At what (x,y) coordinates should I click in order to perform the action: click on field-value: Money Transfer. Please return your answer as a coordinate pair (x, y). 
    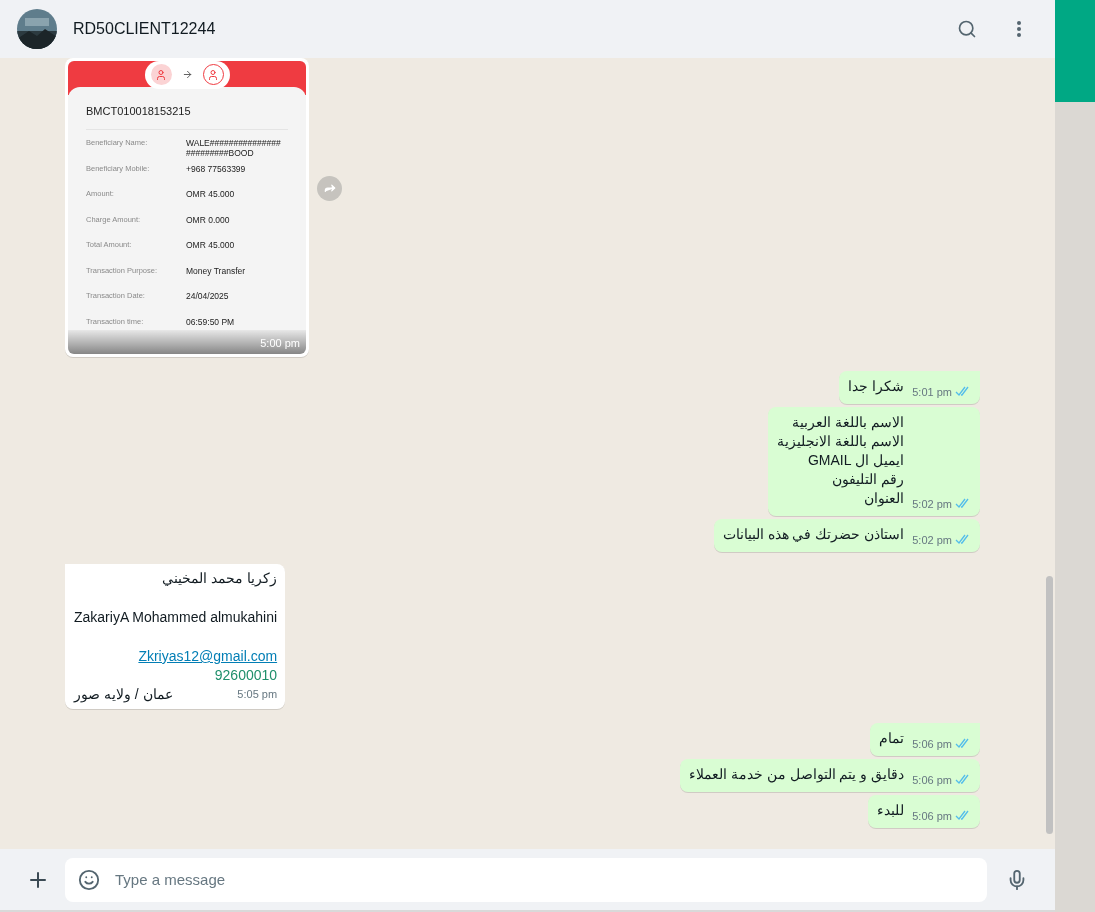
    Looking at the image, I should click on (216, 270).